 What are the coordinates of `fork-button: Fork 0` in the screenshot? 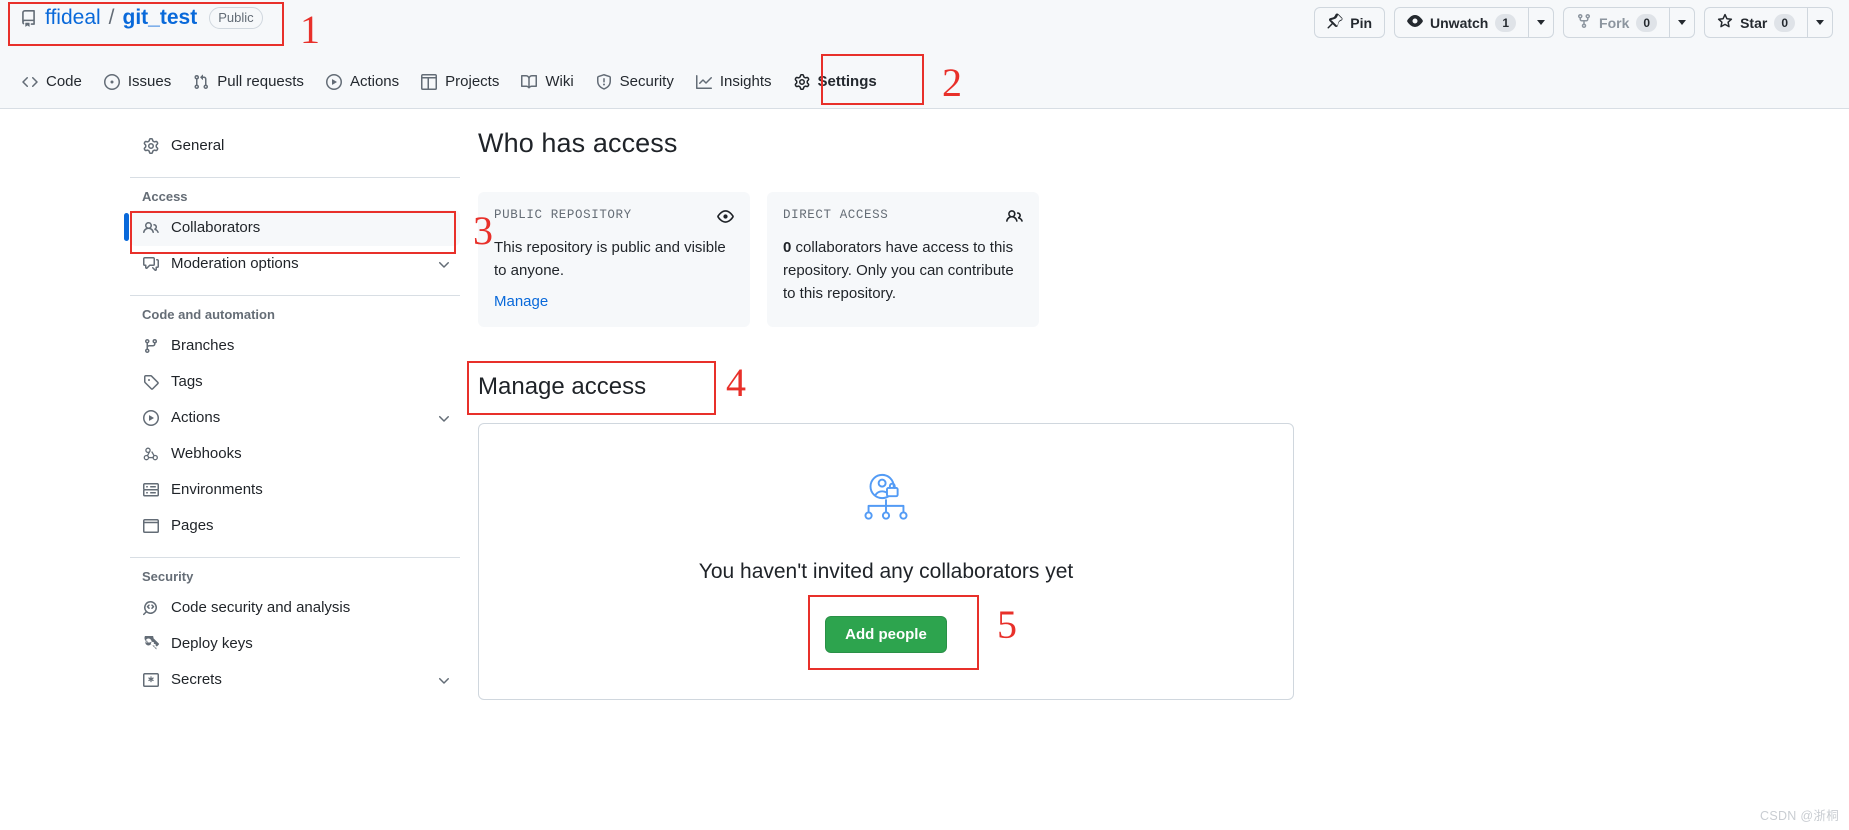 It's located at (1616, 22).